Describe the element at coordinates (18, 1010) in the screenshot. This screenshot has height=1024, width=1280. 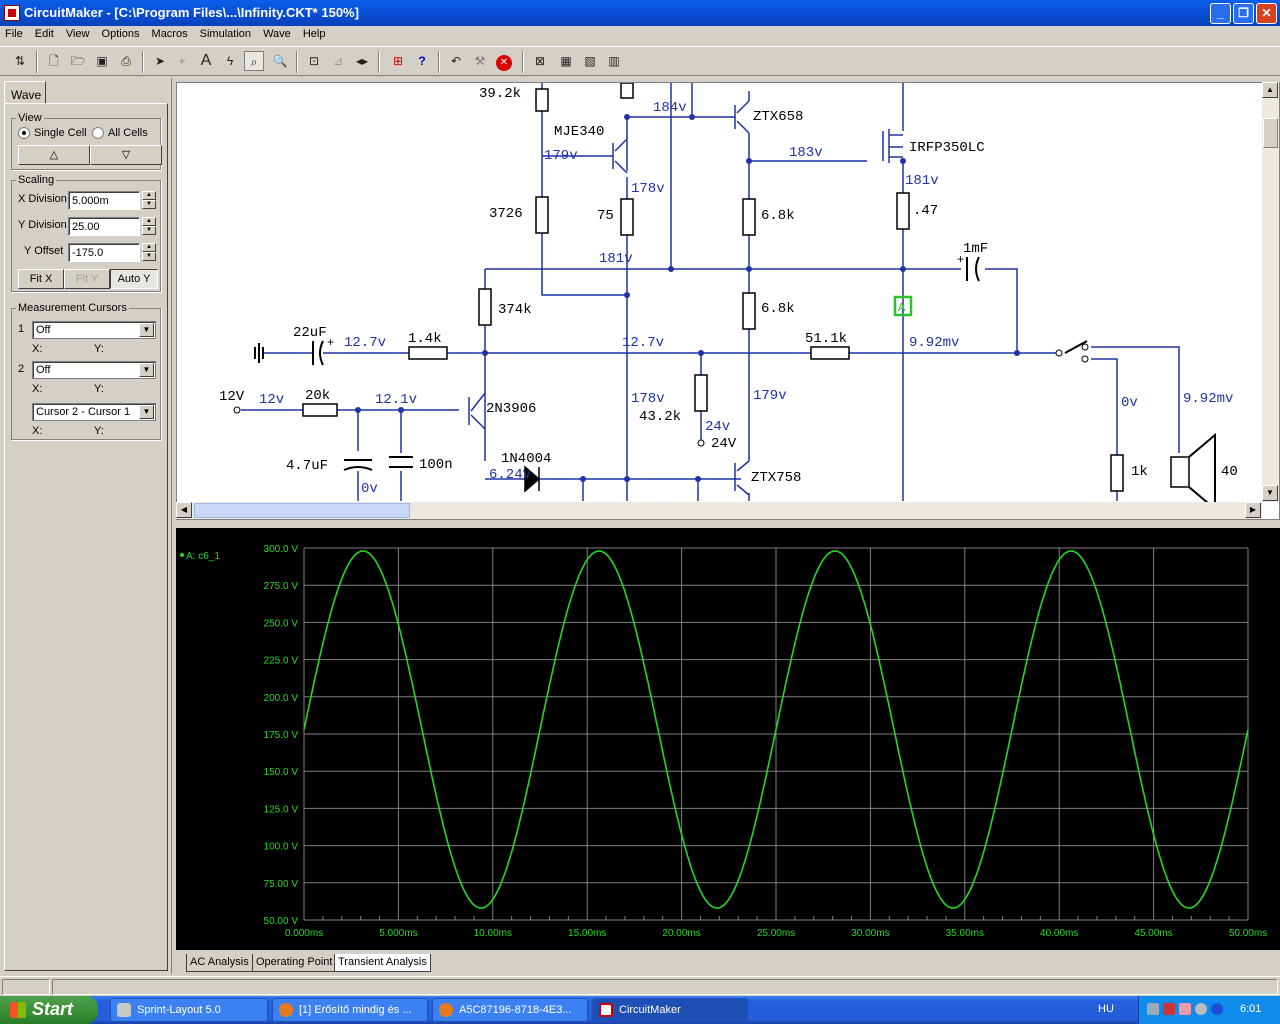
I see `windows-logo-icon` at that location.